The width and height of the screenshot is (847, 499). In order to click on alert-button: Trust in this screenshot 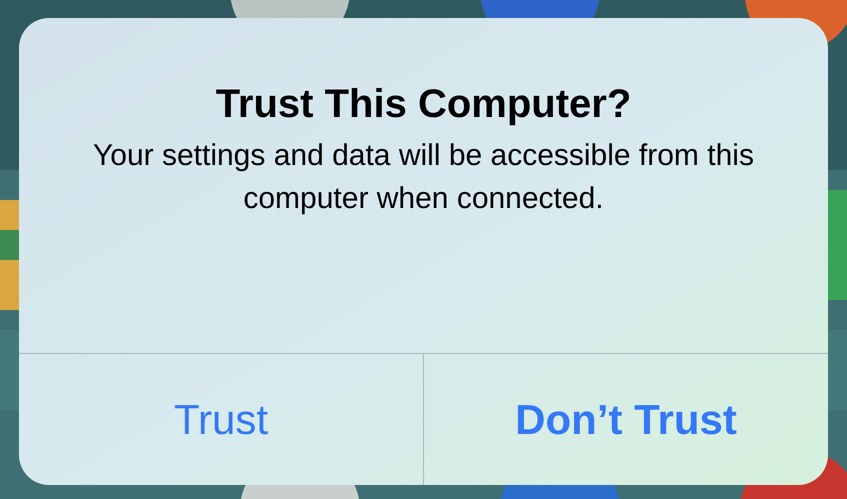, I will do `click(221, 419)`.